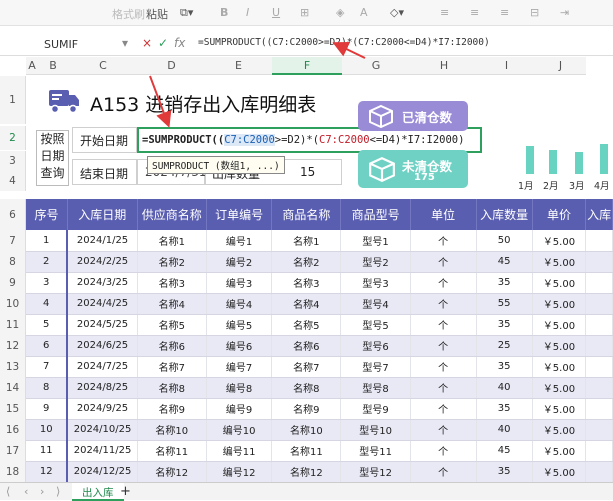 This screenshot has height=501, width=613. Describe the element at coordinates (179, 43) in the screenshot. I see `function-icon: fx` at that location.